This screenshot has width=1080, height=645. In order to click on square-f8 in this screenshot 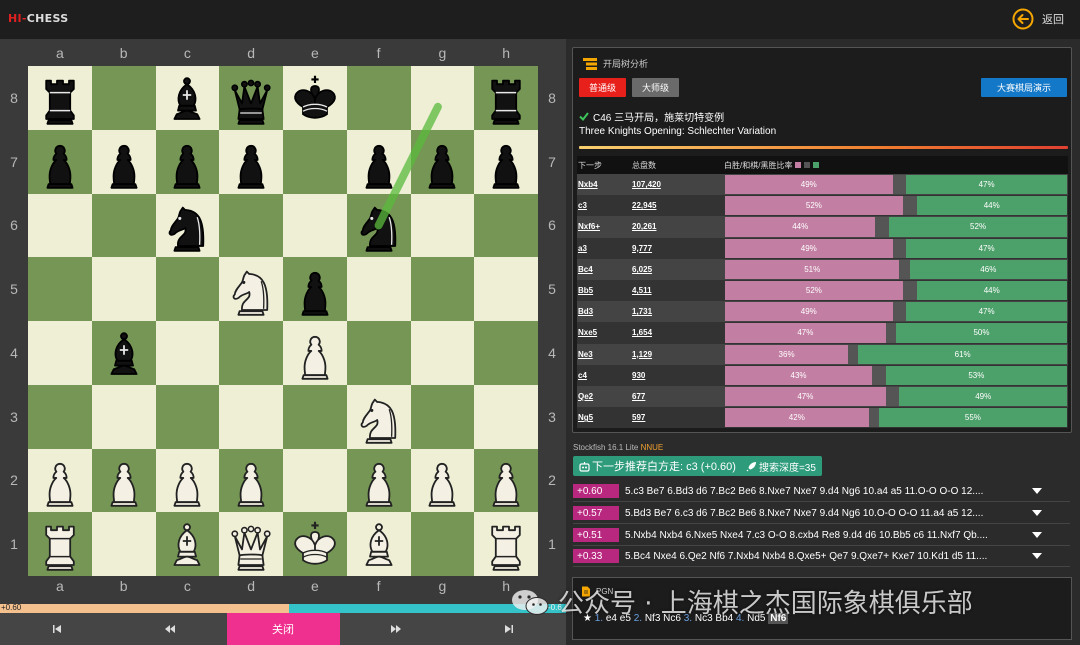, I will do `click(378, 98)`.